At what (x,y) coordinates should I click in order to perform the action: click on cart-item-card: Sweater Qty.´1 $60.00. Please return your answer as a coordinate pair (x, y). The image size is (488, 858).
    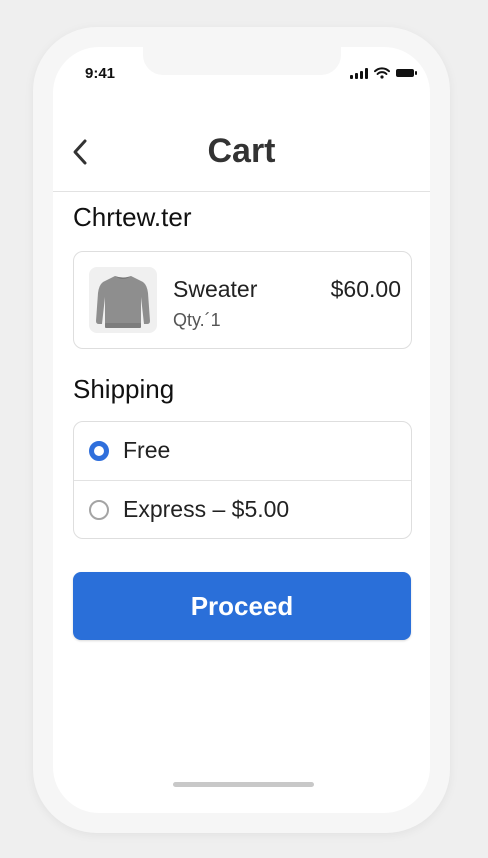
    Looking at the image, I should click on (242, 300).